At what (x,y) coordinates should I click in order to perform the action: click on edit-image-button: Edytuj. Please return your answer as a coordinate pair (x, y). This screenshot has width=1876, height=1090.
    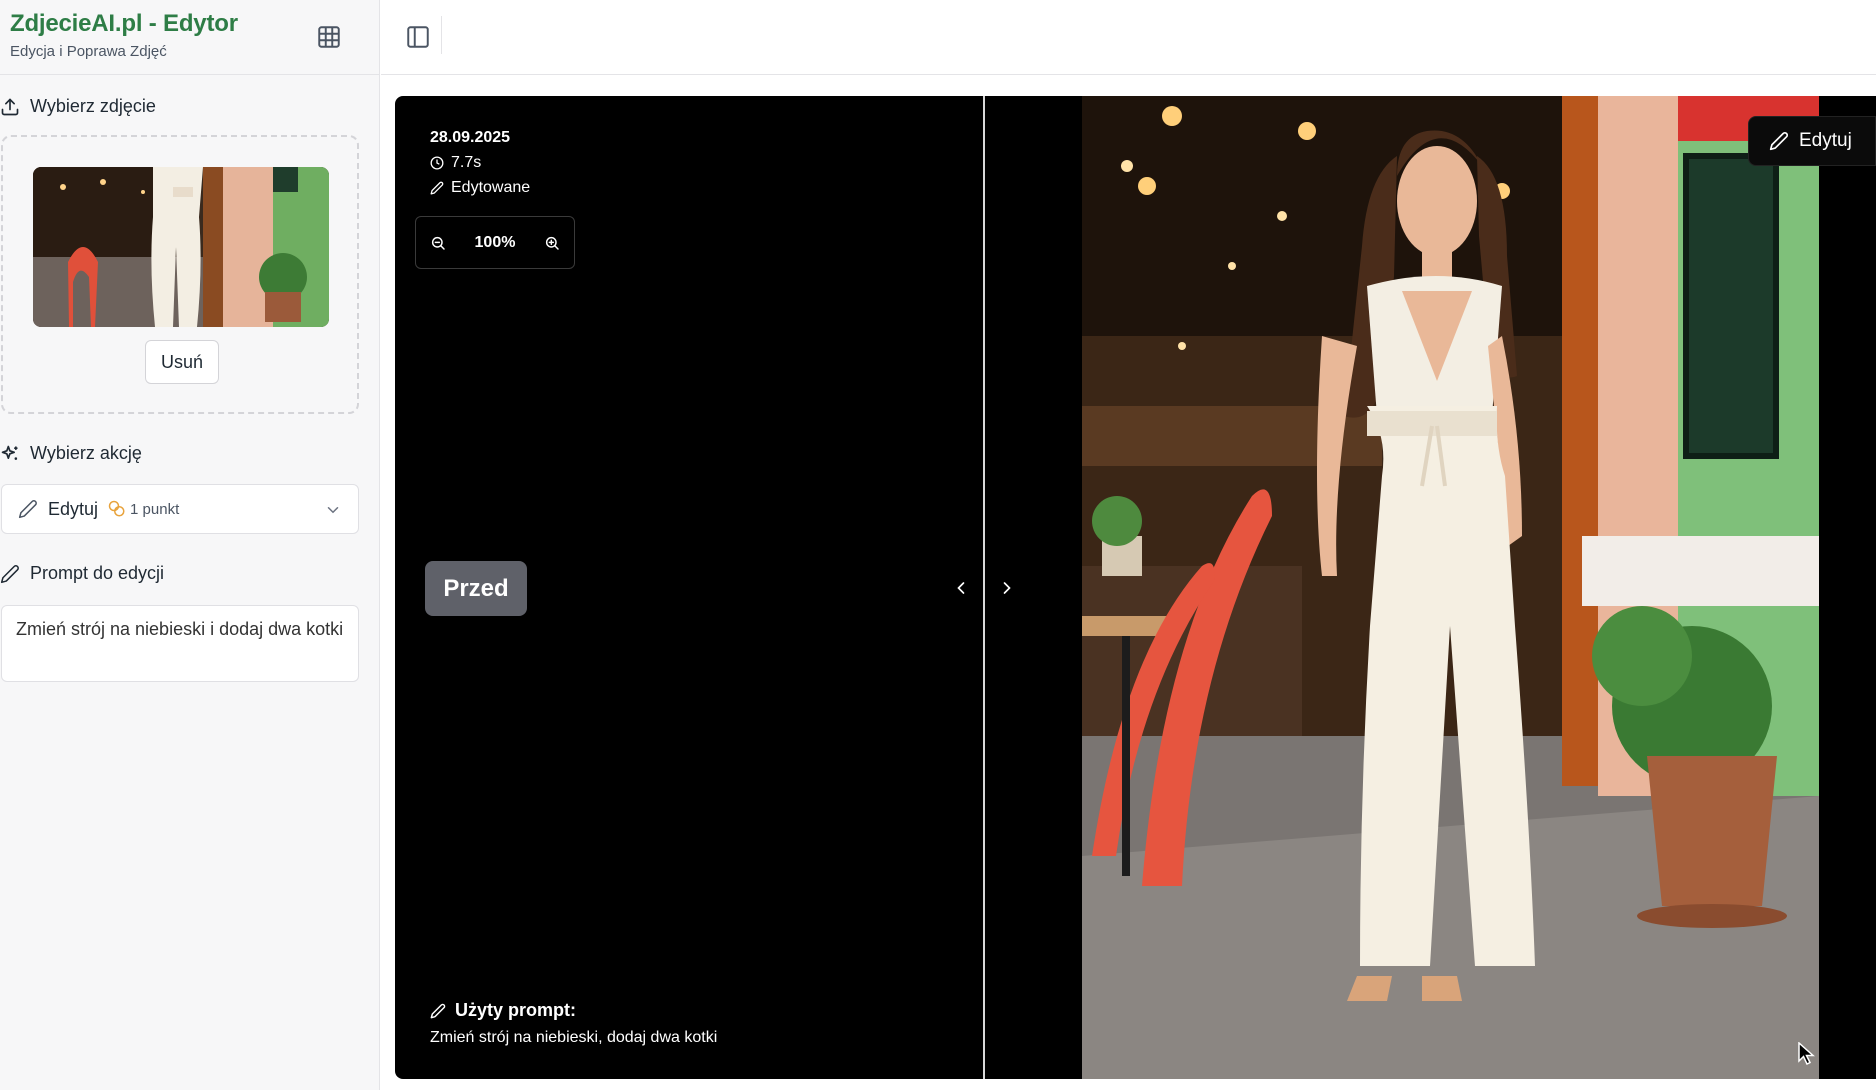
    Looking at the image, I should click on (1812, 141).